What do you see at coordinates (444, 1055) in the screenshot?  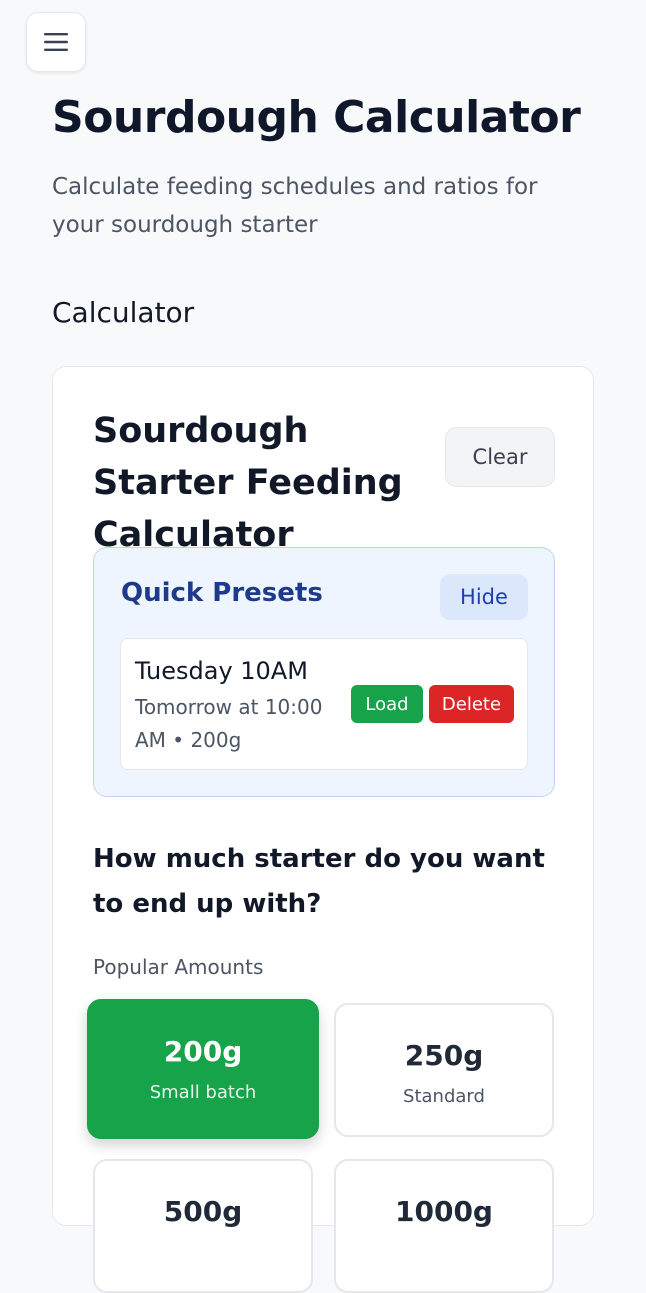 I see `amount-value: 250g` at bounding box center [444, 1055].